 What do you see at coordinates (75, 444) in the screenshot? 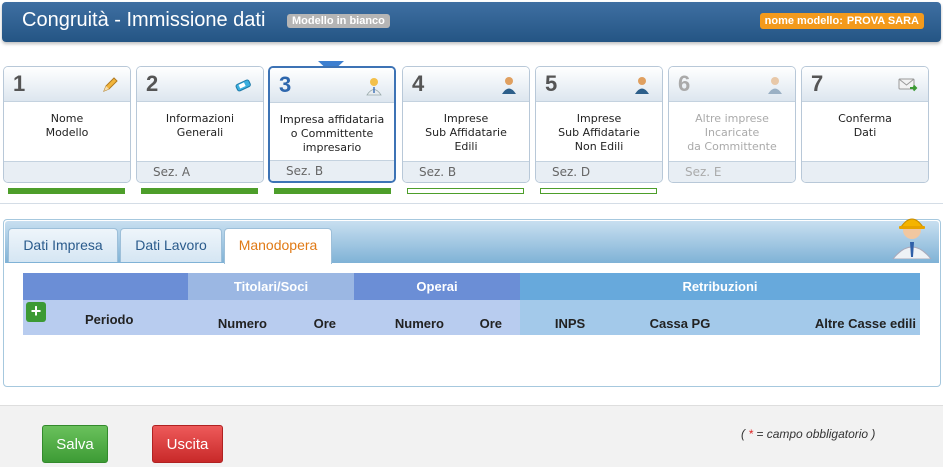
I see `save-button: Salva` at bounding box center [75, 444].